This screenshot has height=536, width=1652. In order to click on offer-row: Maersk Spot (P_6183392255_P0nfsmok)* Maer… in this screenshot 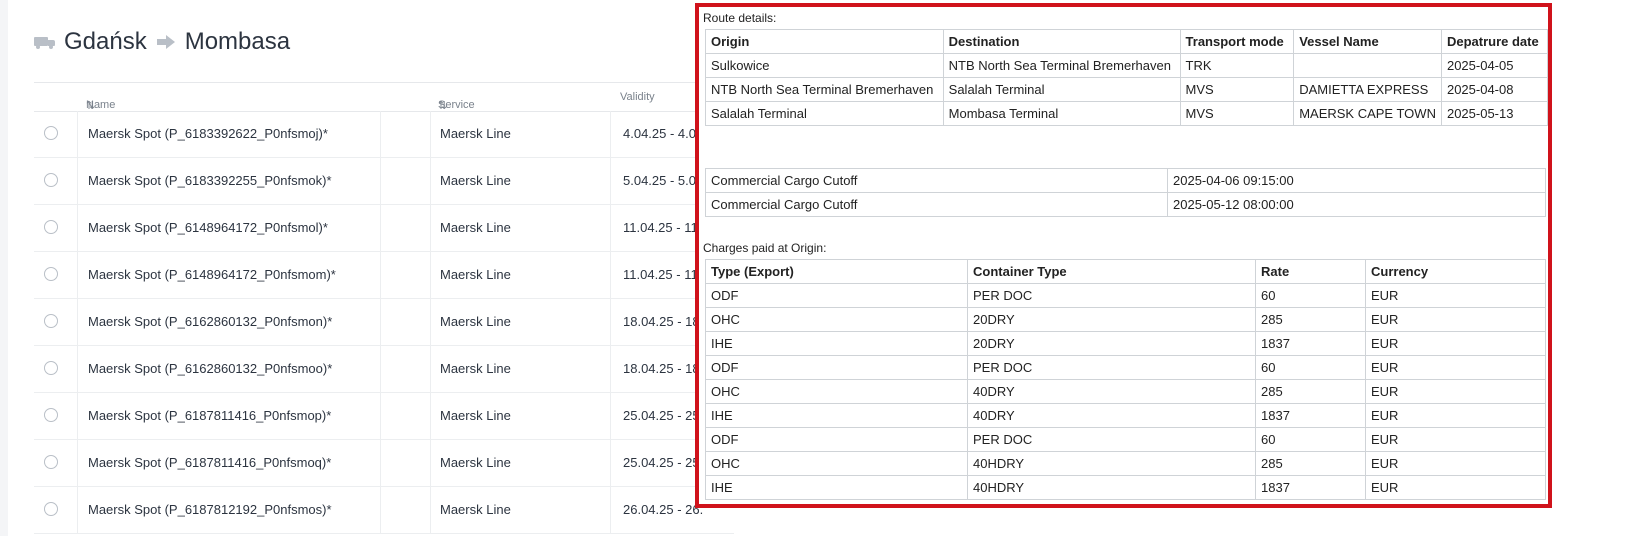, I will do `click(384, 181)`.